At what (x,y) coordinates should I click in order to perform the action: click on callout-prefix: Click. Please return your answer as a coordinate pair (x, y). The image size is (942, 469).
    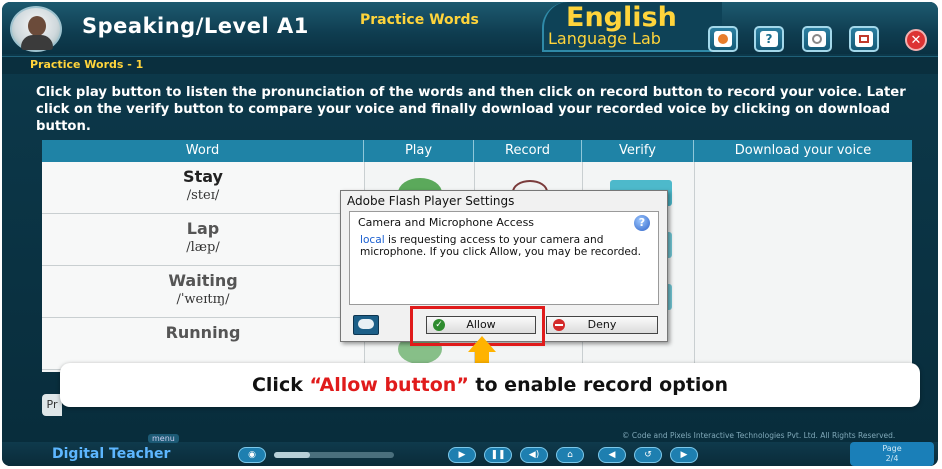
    Looking at the image, I should click on (280, 385).